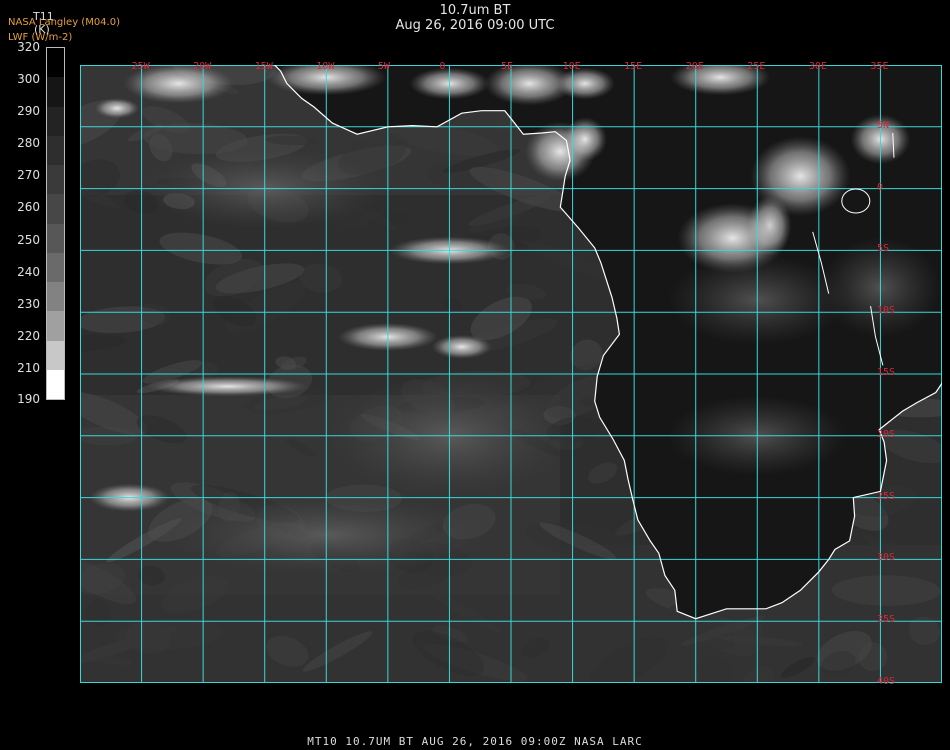 This screenshot has height=750, width=950. I want to click on latitude-label: 0, so click(880, 187).